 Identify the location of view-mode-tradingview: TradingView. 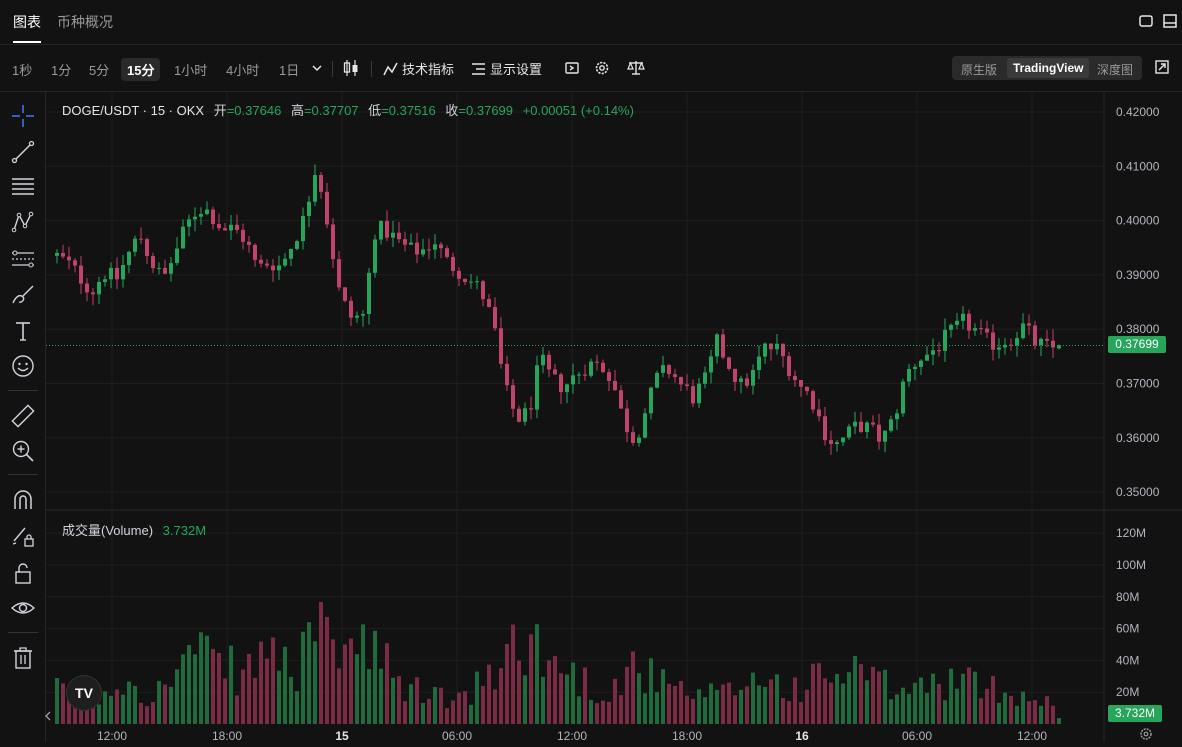
(1048, 68).